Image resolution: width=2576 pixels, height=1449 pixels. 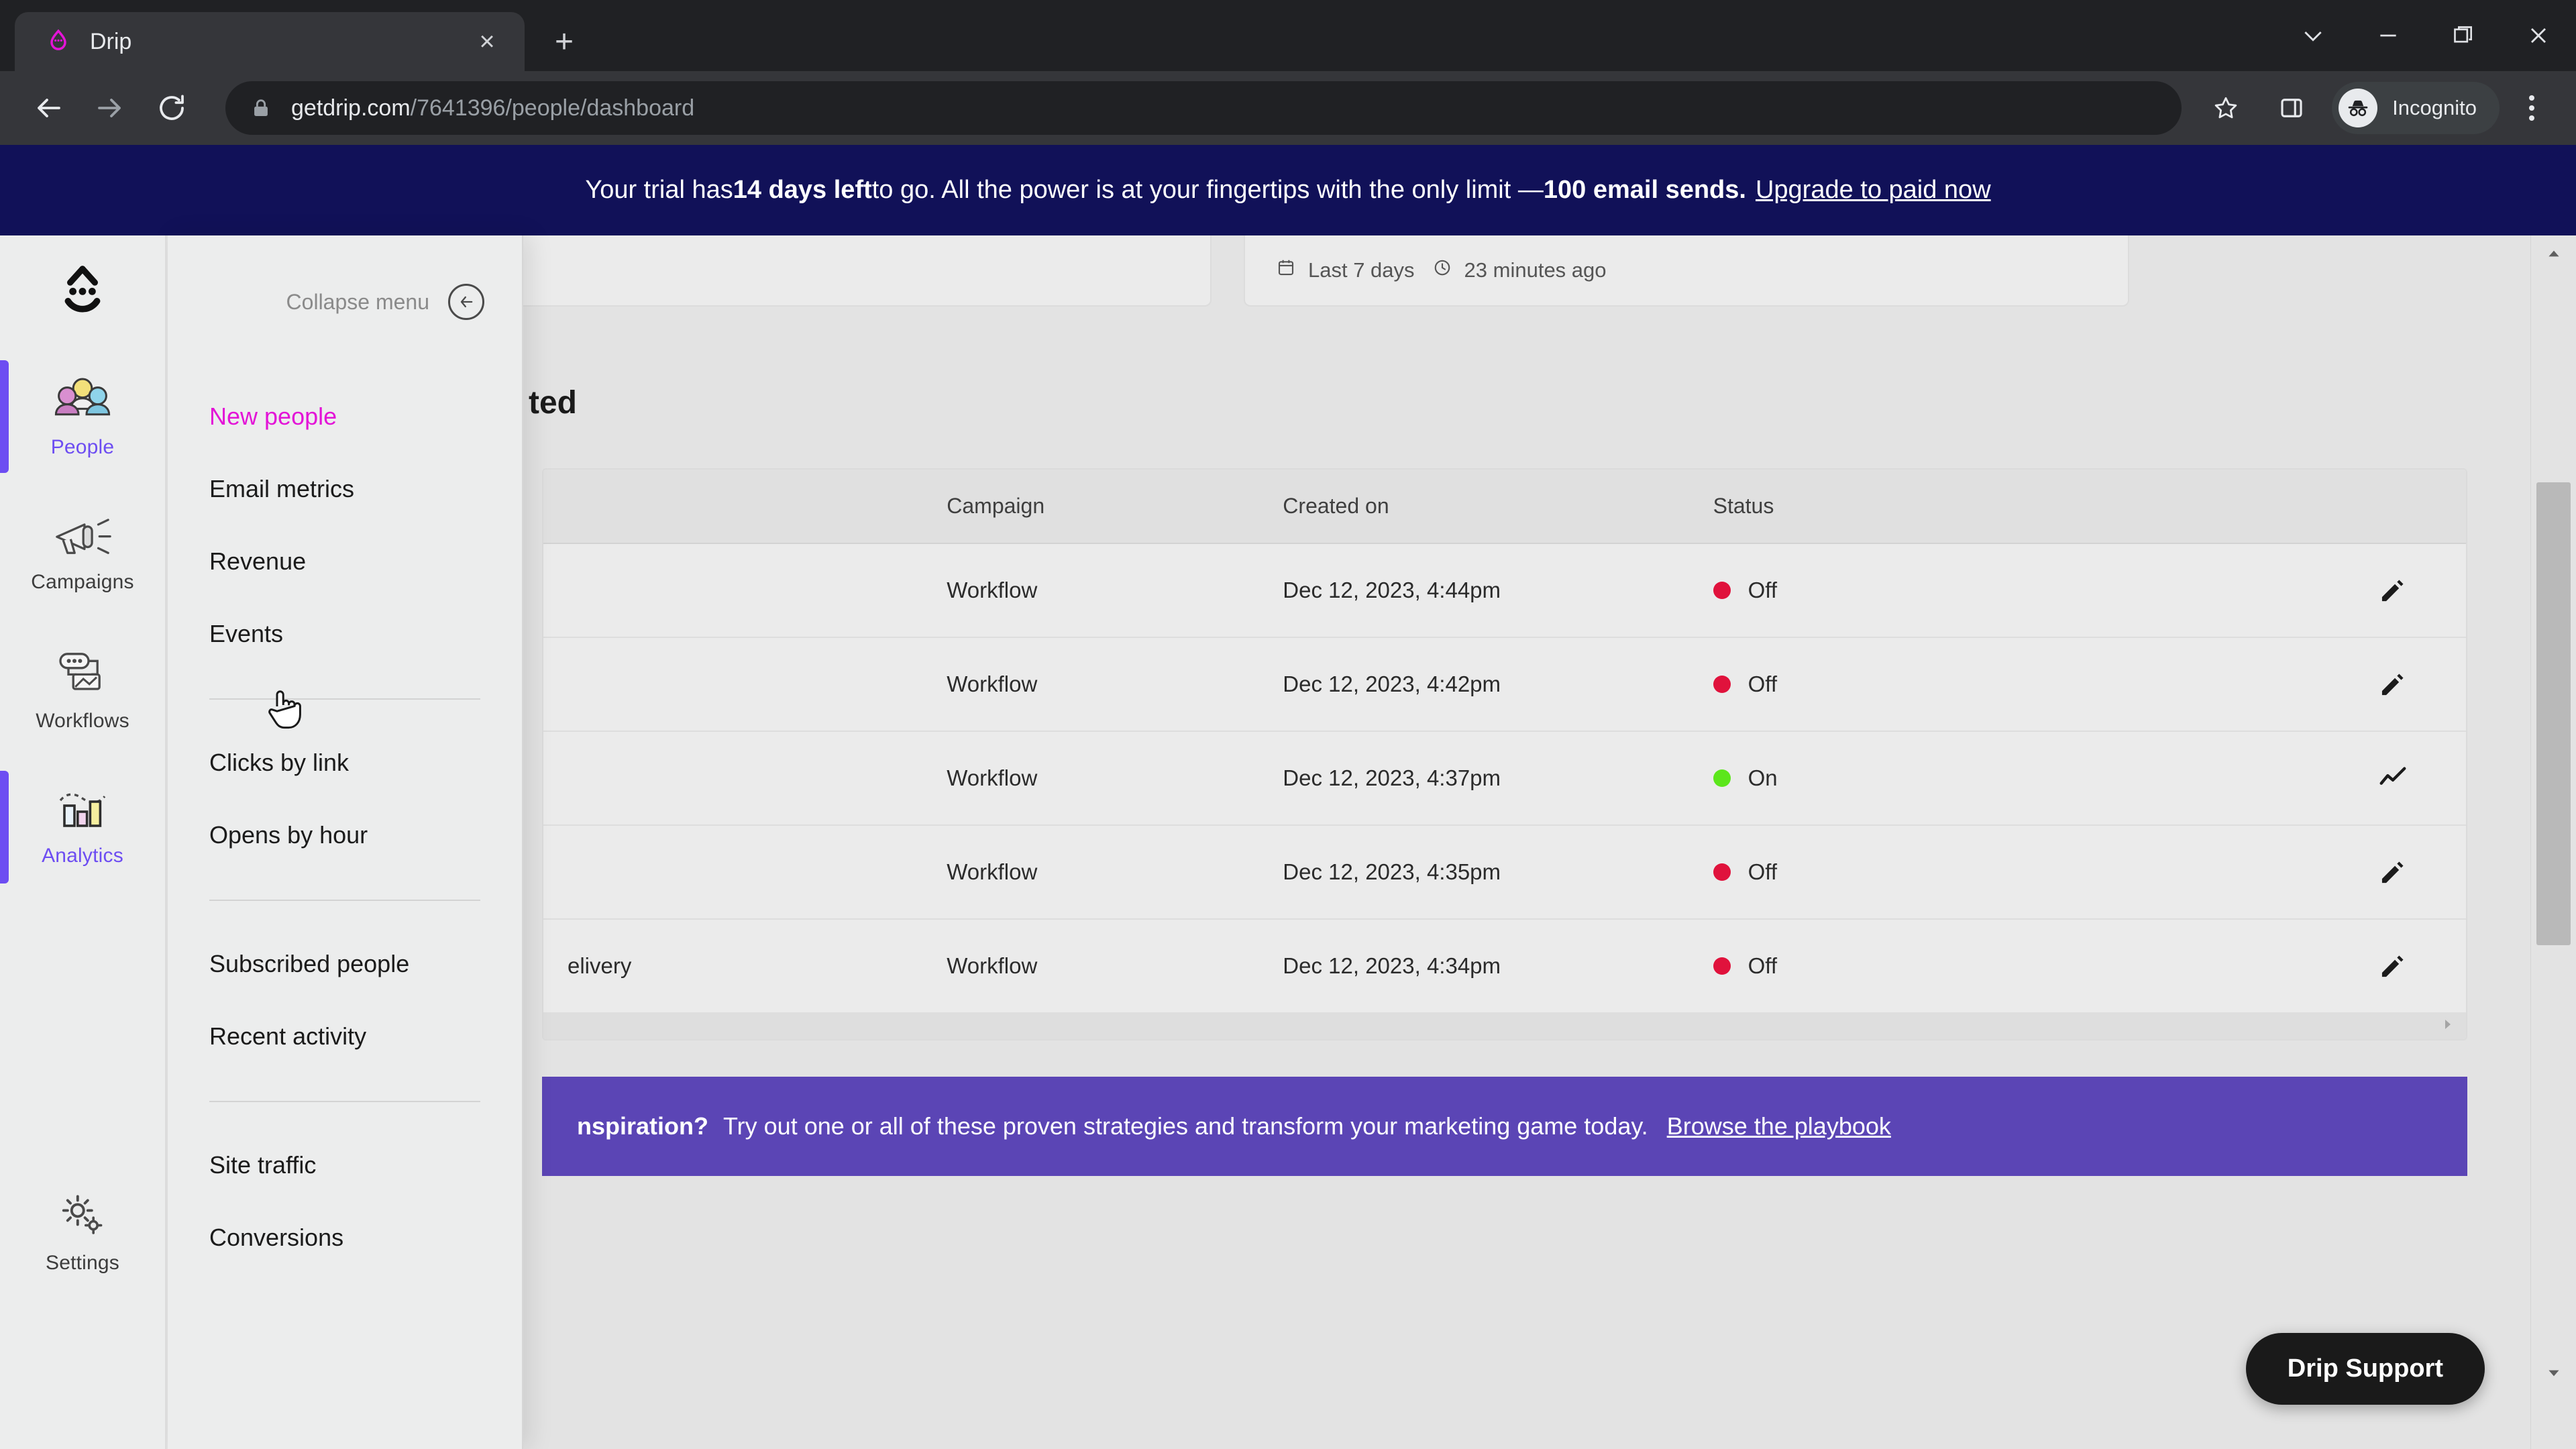 I want to click on sidebar-item-analytics: Analytics, so click(x=82, y=827).